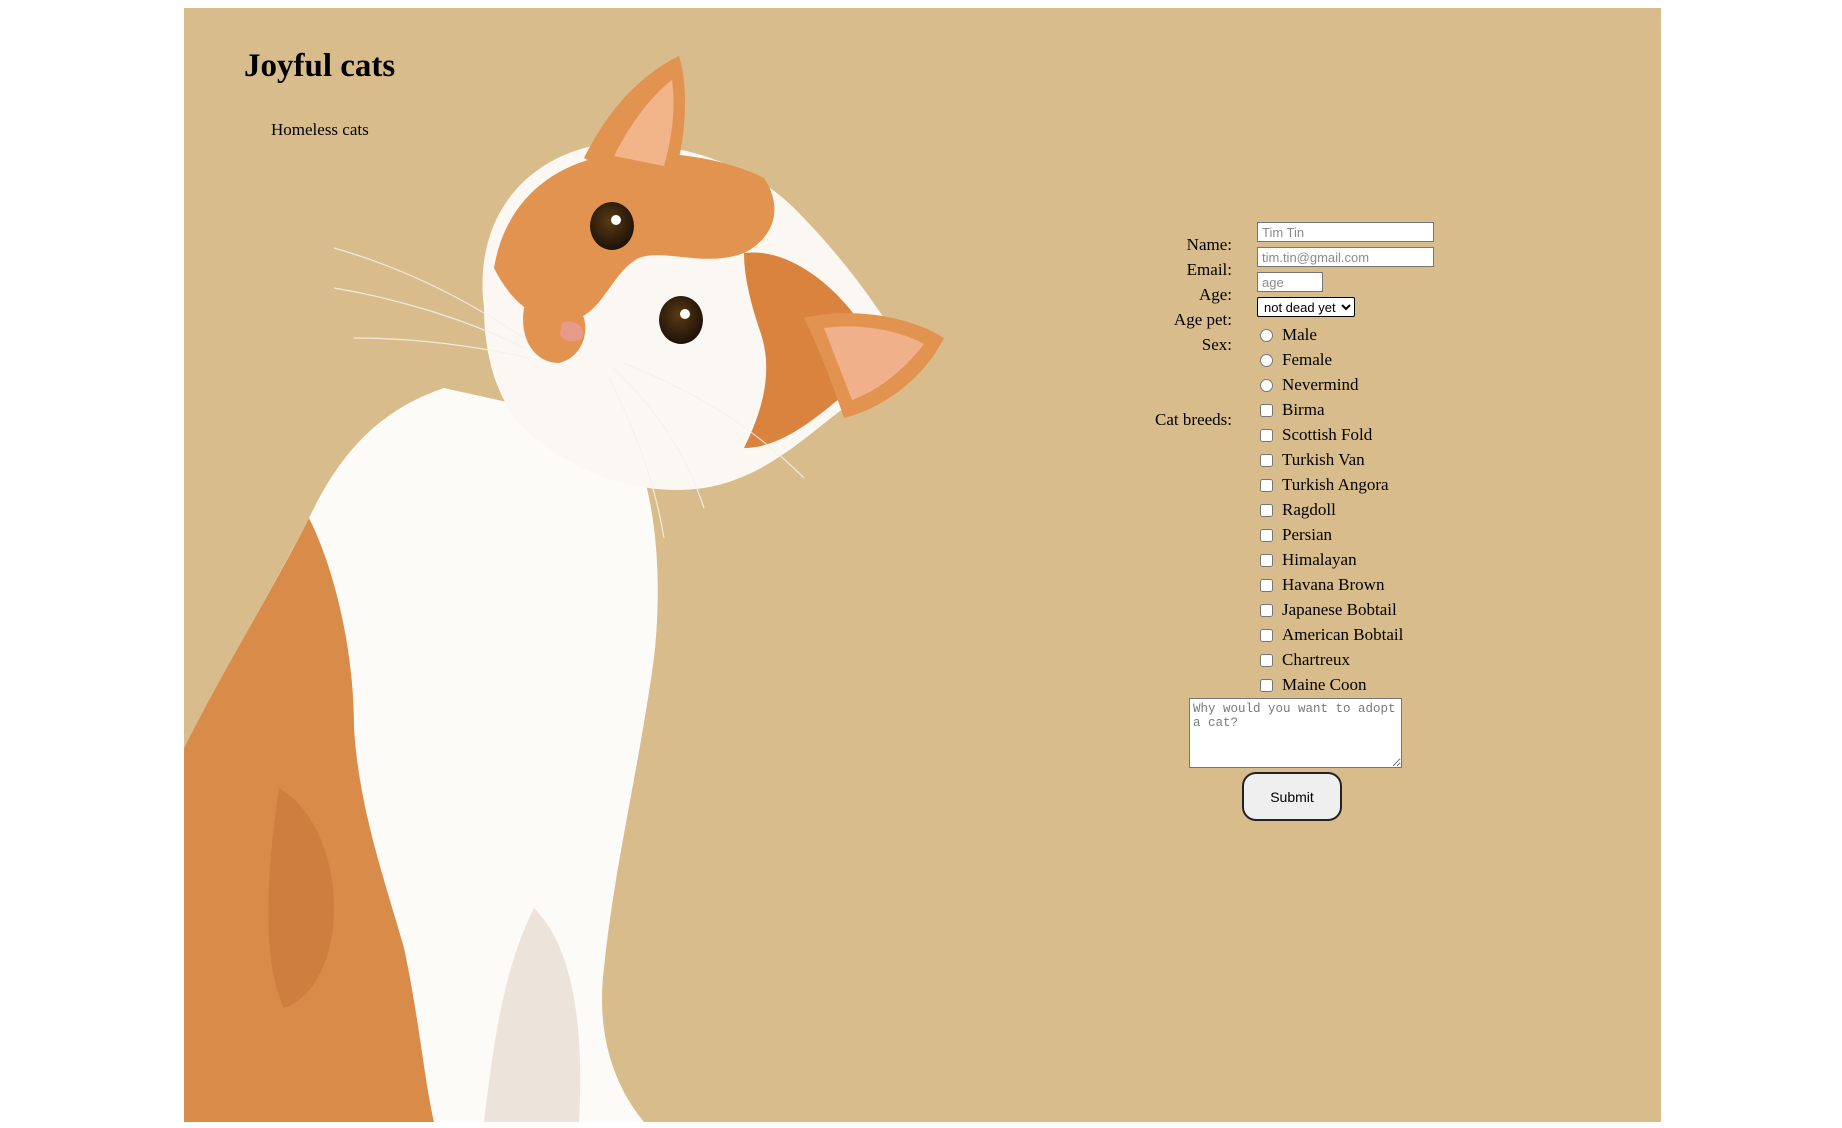  I want to click on sex-option-male: Male, so click(1288, 335).